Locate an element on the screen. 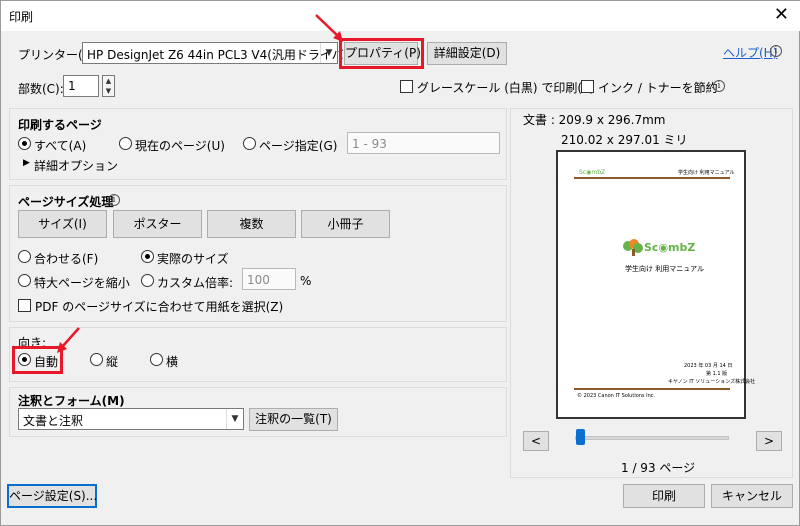 Image resolution: width=800 pixels, height=526 pixels. preview-company: キヤノン IT ソリューションズ株式会社 is located at coordinates (712, 382).